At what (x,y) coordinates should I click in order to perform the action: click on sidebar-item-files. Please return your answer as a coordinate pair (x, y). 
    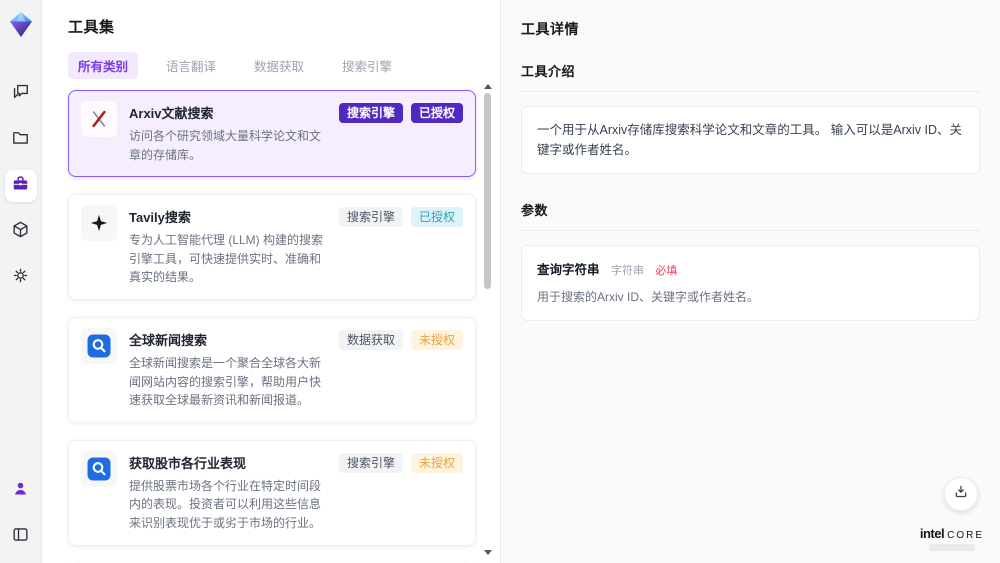
    Looking at the image, I should click on (21, 140).